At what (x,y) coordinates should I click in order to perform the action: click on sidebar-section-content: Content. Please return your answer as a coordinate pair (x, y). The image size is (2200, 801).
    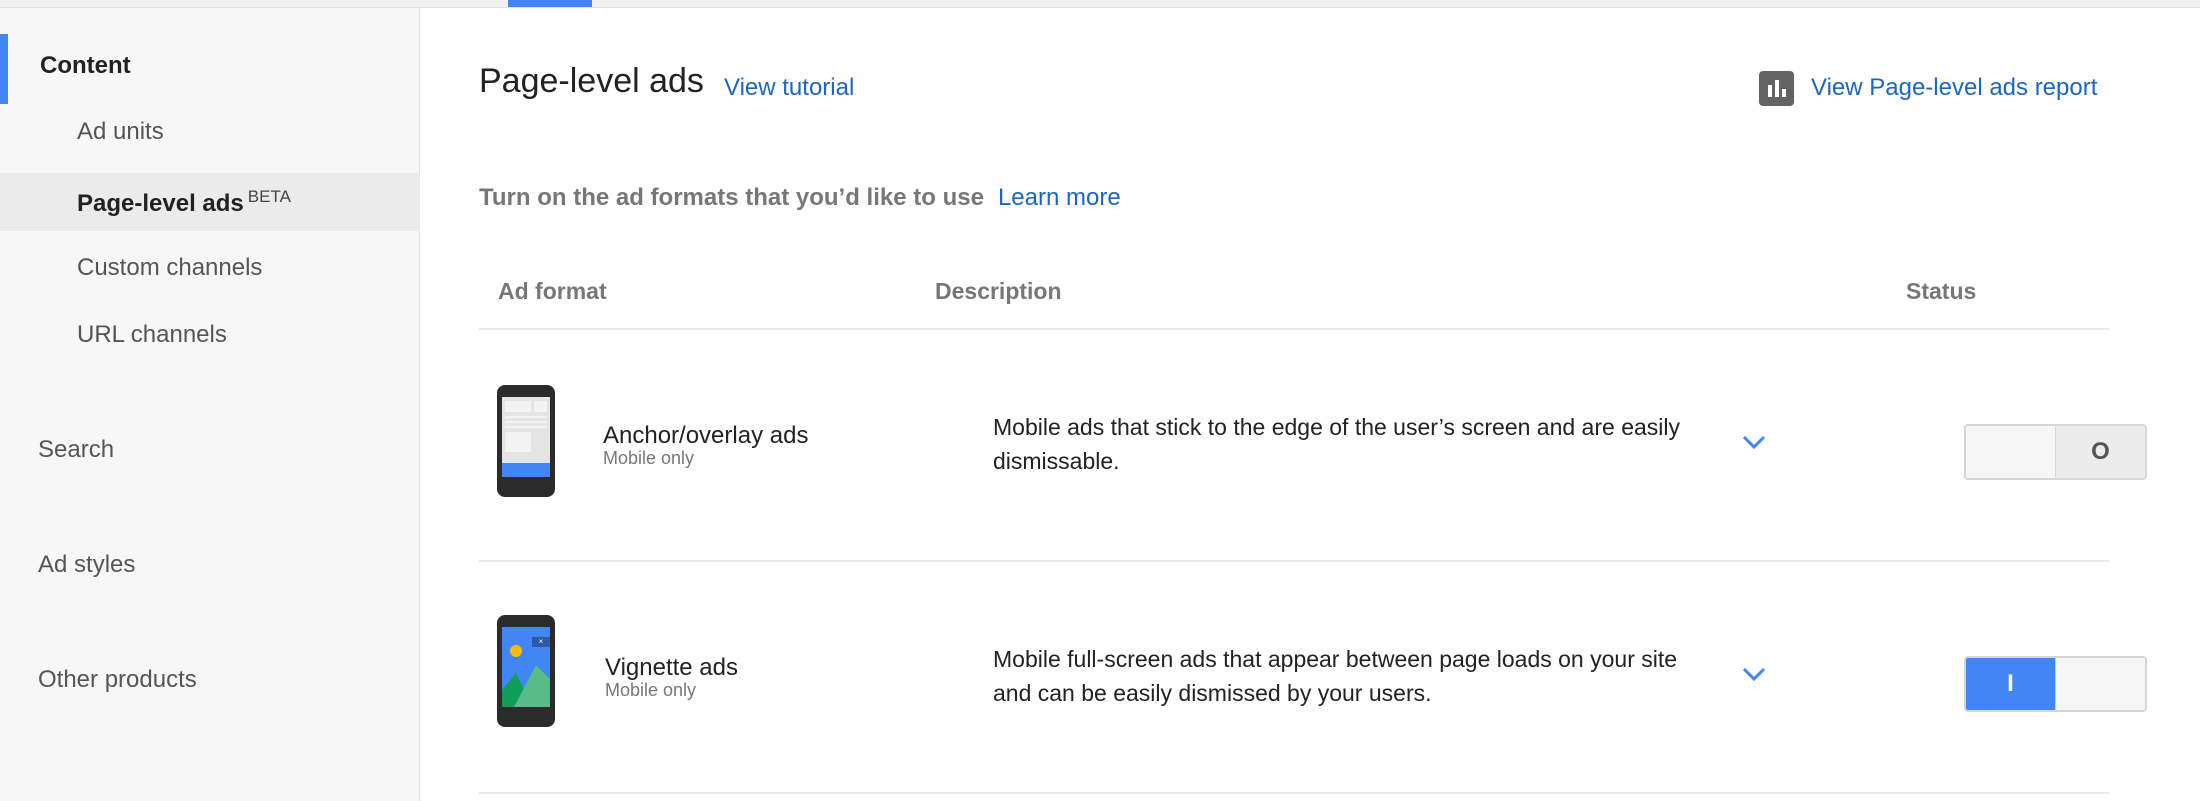
    Looking at the image, I should click on (210, 72).